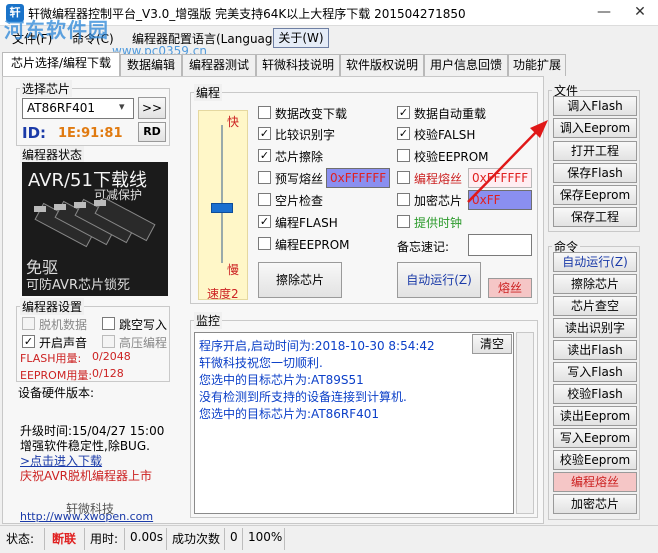 The height and width of the screenshot is (553, 658). I want to click on cmd-program-fuse-button: 编程熔丝, so click(595, 482).